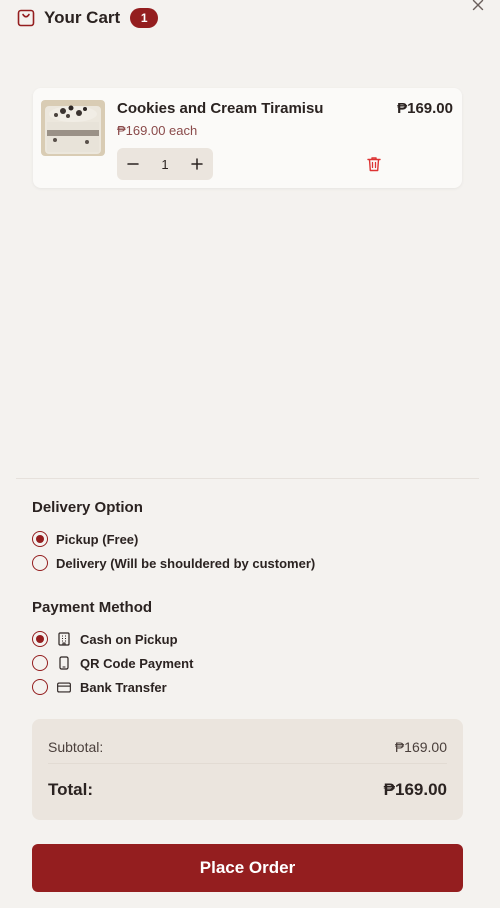 The width and height of the screenshot is (500, 908). I want to click on total-value: ₱169.00, so click(415, 789).